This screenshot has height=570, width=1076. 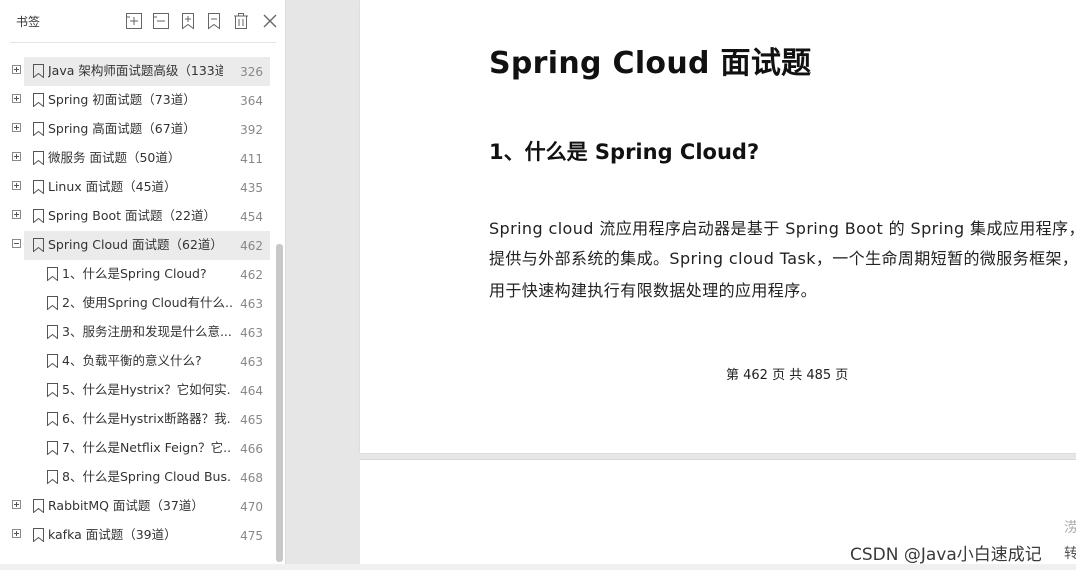 I want to click on bookmark-item: 微服务 面试题（50道） 411, so click(x=141, y=158).